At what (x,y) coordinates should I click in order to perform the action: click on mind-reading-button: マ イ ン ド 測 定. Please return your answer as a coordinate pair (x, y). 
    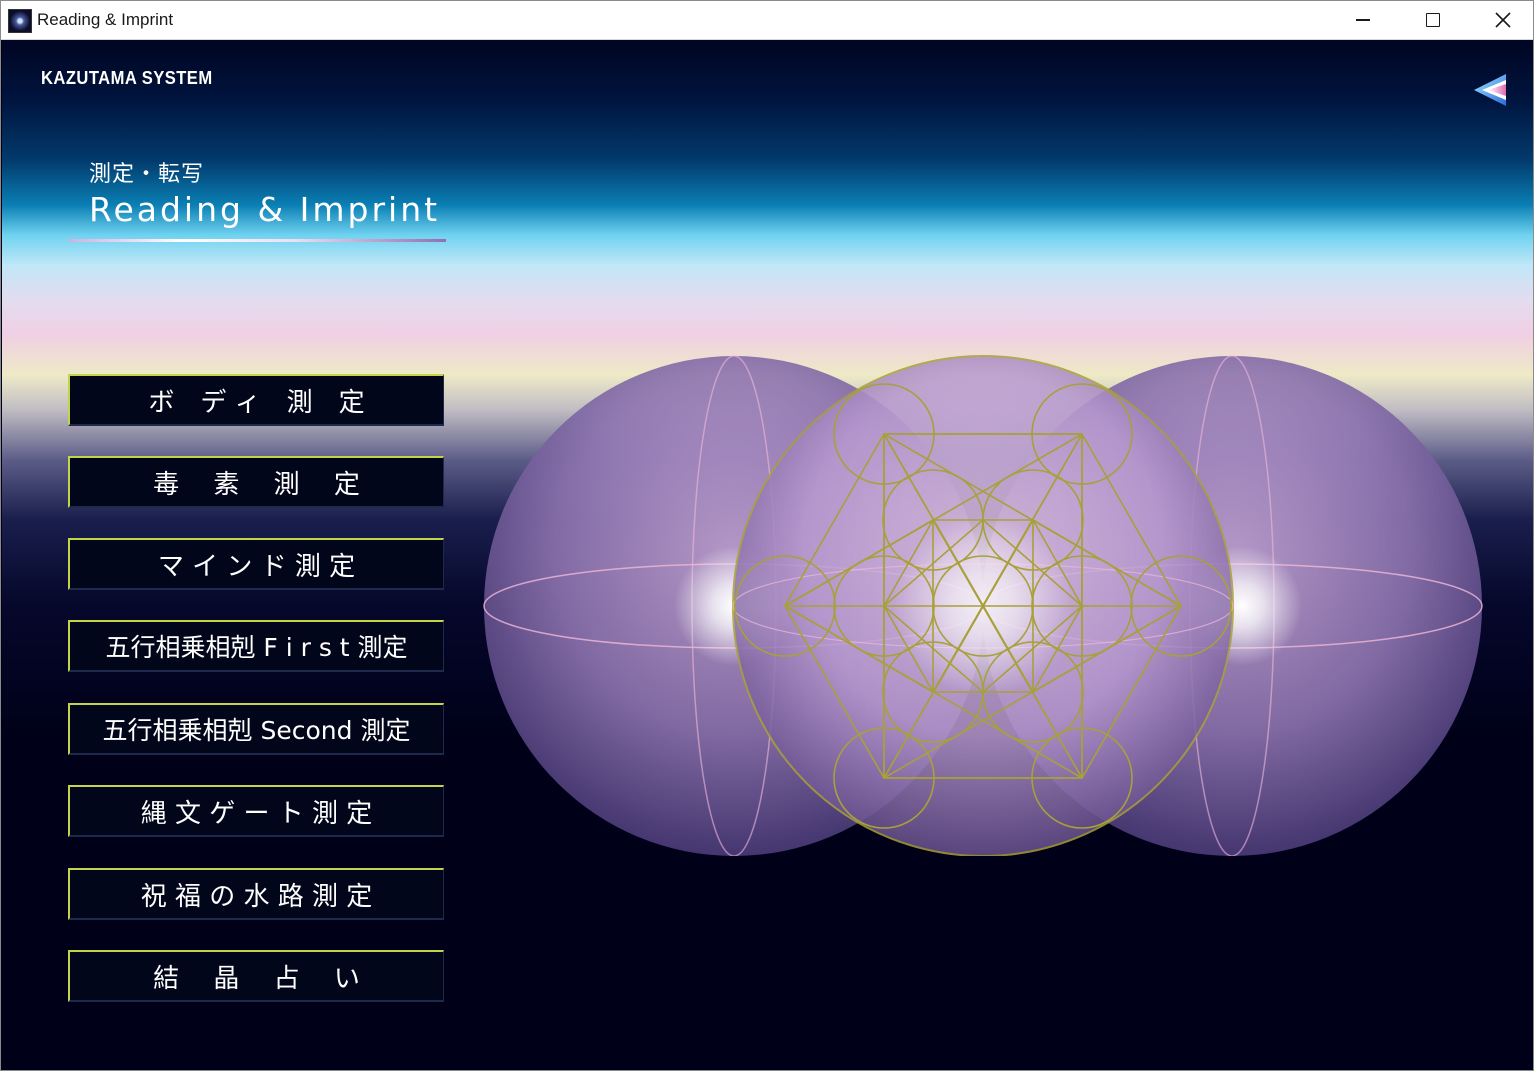
    Looking at the image, I should click on (256, 564).